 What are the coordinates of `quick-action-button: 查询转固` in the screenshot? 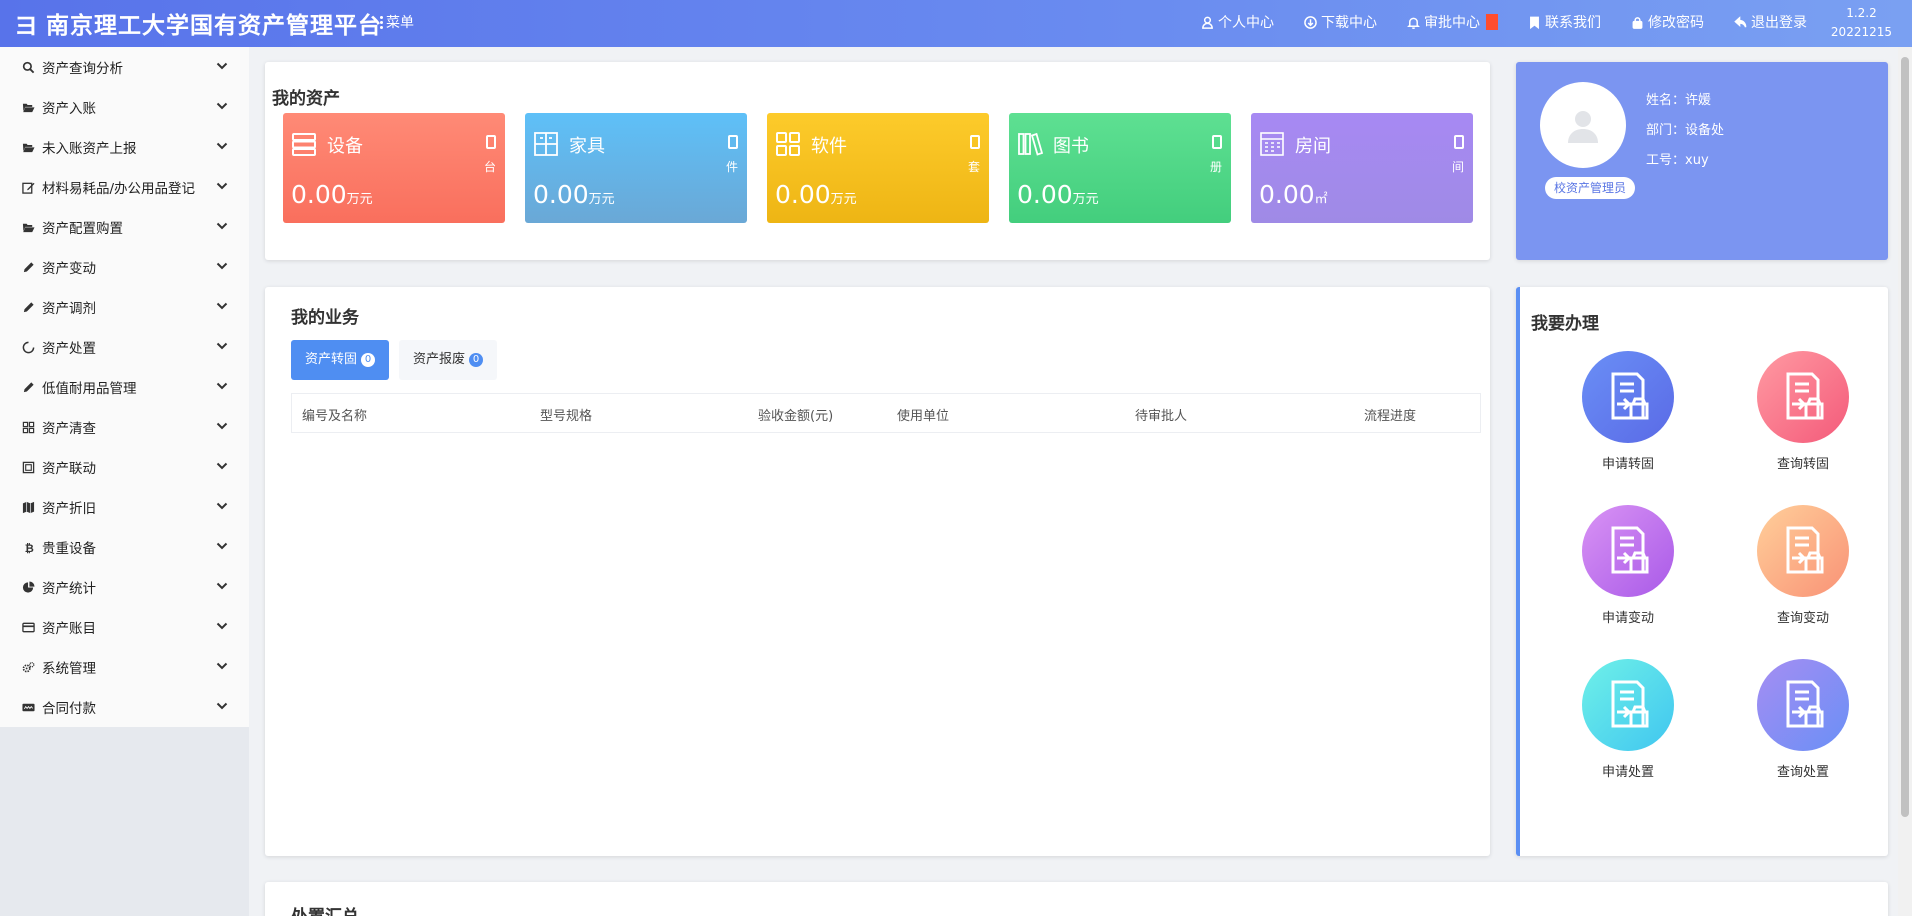 It's located at (1803, 411).